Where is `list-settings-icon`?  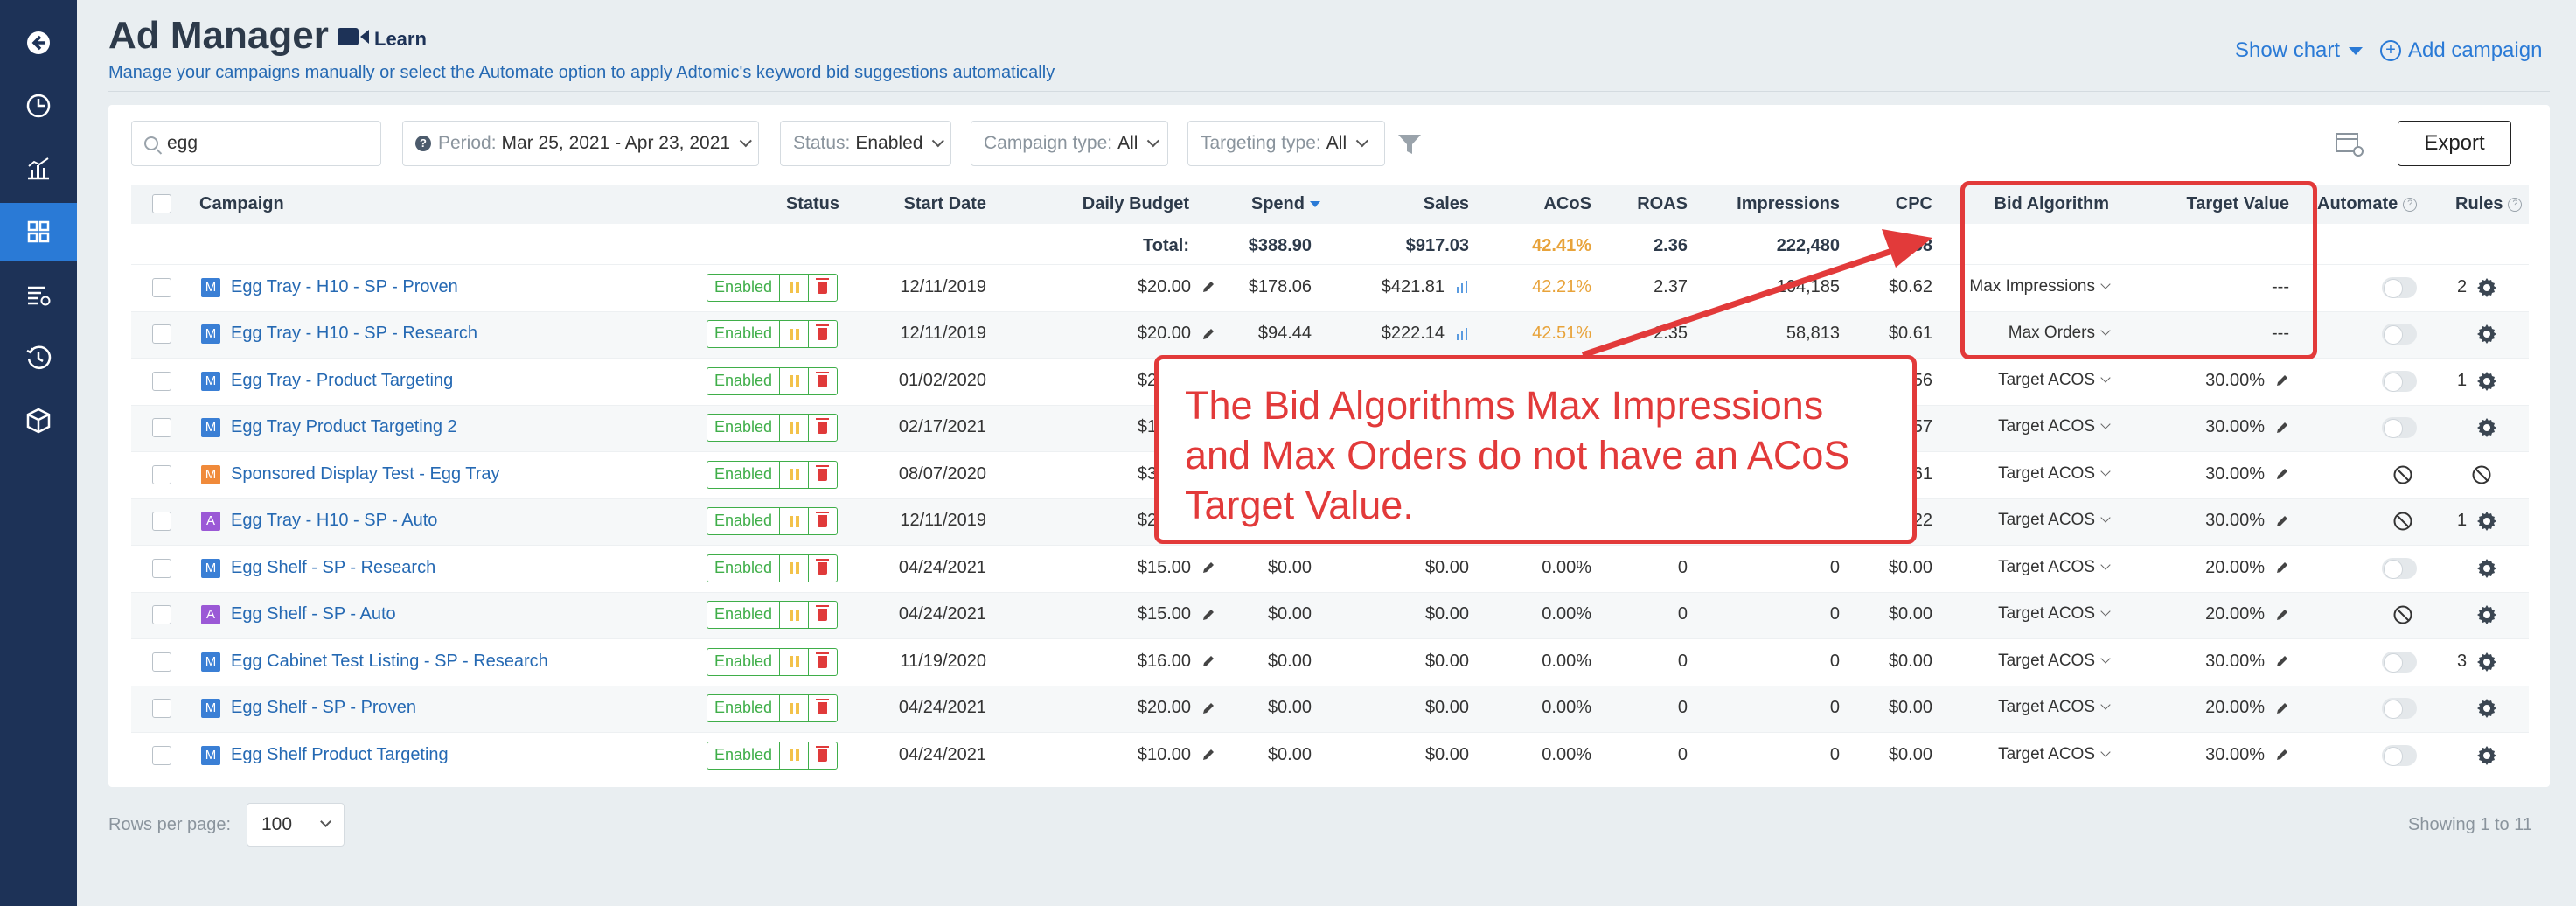 list-settings-icon is located at coordinates (38, 295).